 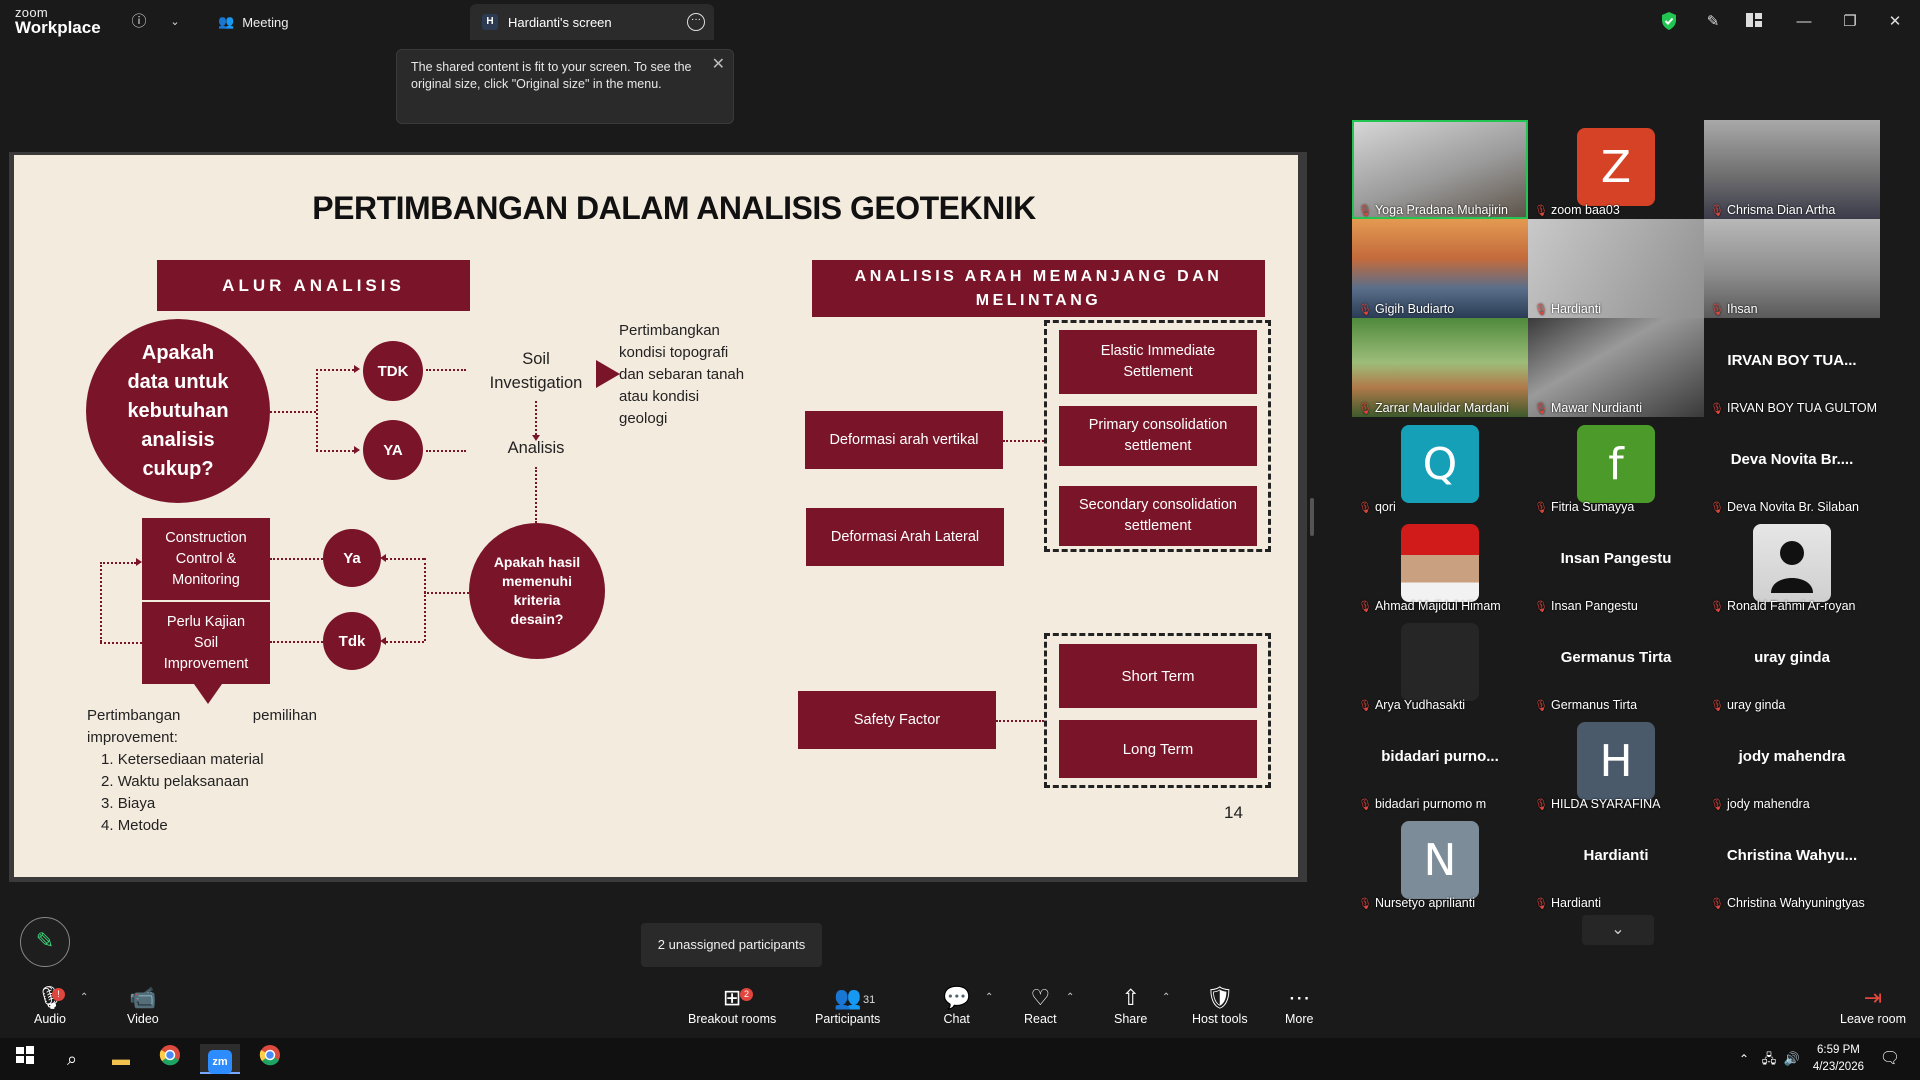 I want to click on close-window-icon: ✕, so click(x=1895, y=22).